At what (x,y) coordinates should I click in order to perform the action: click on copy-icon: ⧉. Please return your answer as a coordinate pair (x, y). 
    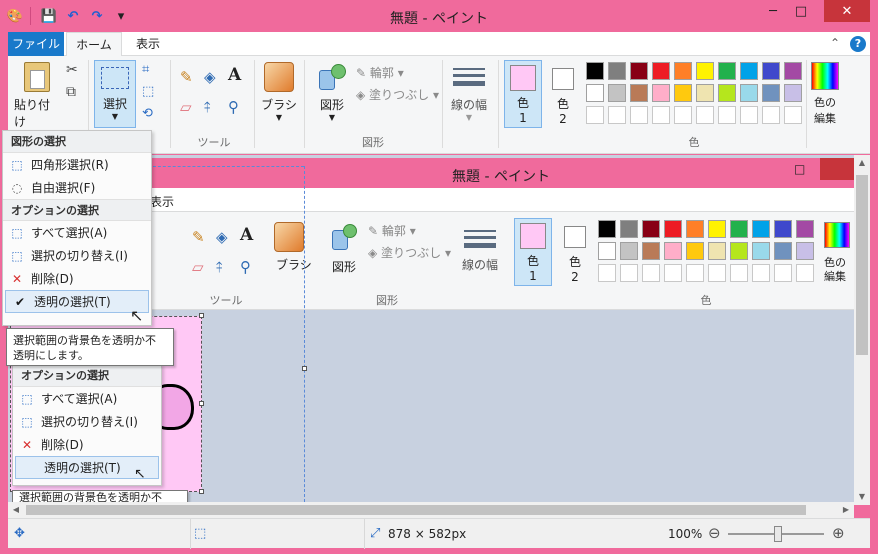
    Looking at the image, I should click on (71, 92).